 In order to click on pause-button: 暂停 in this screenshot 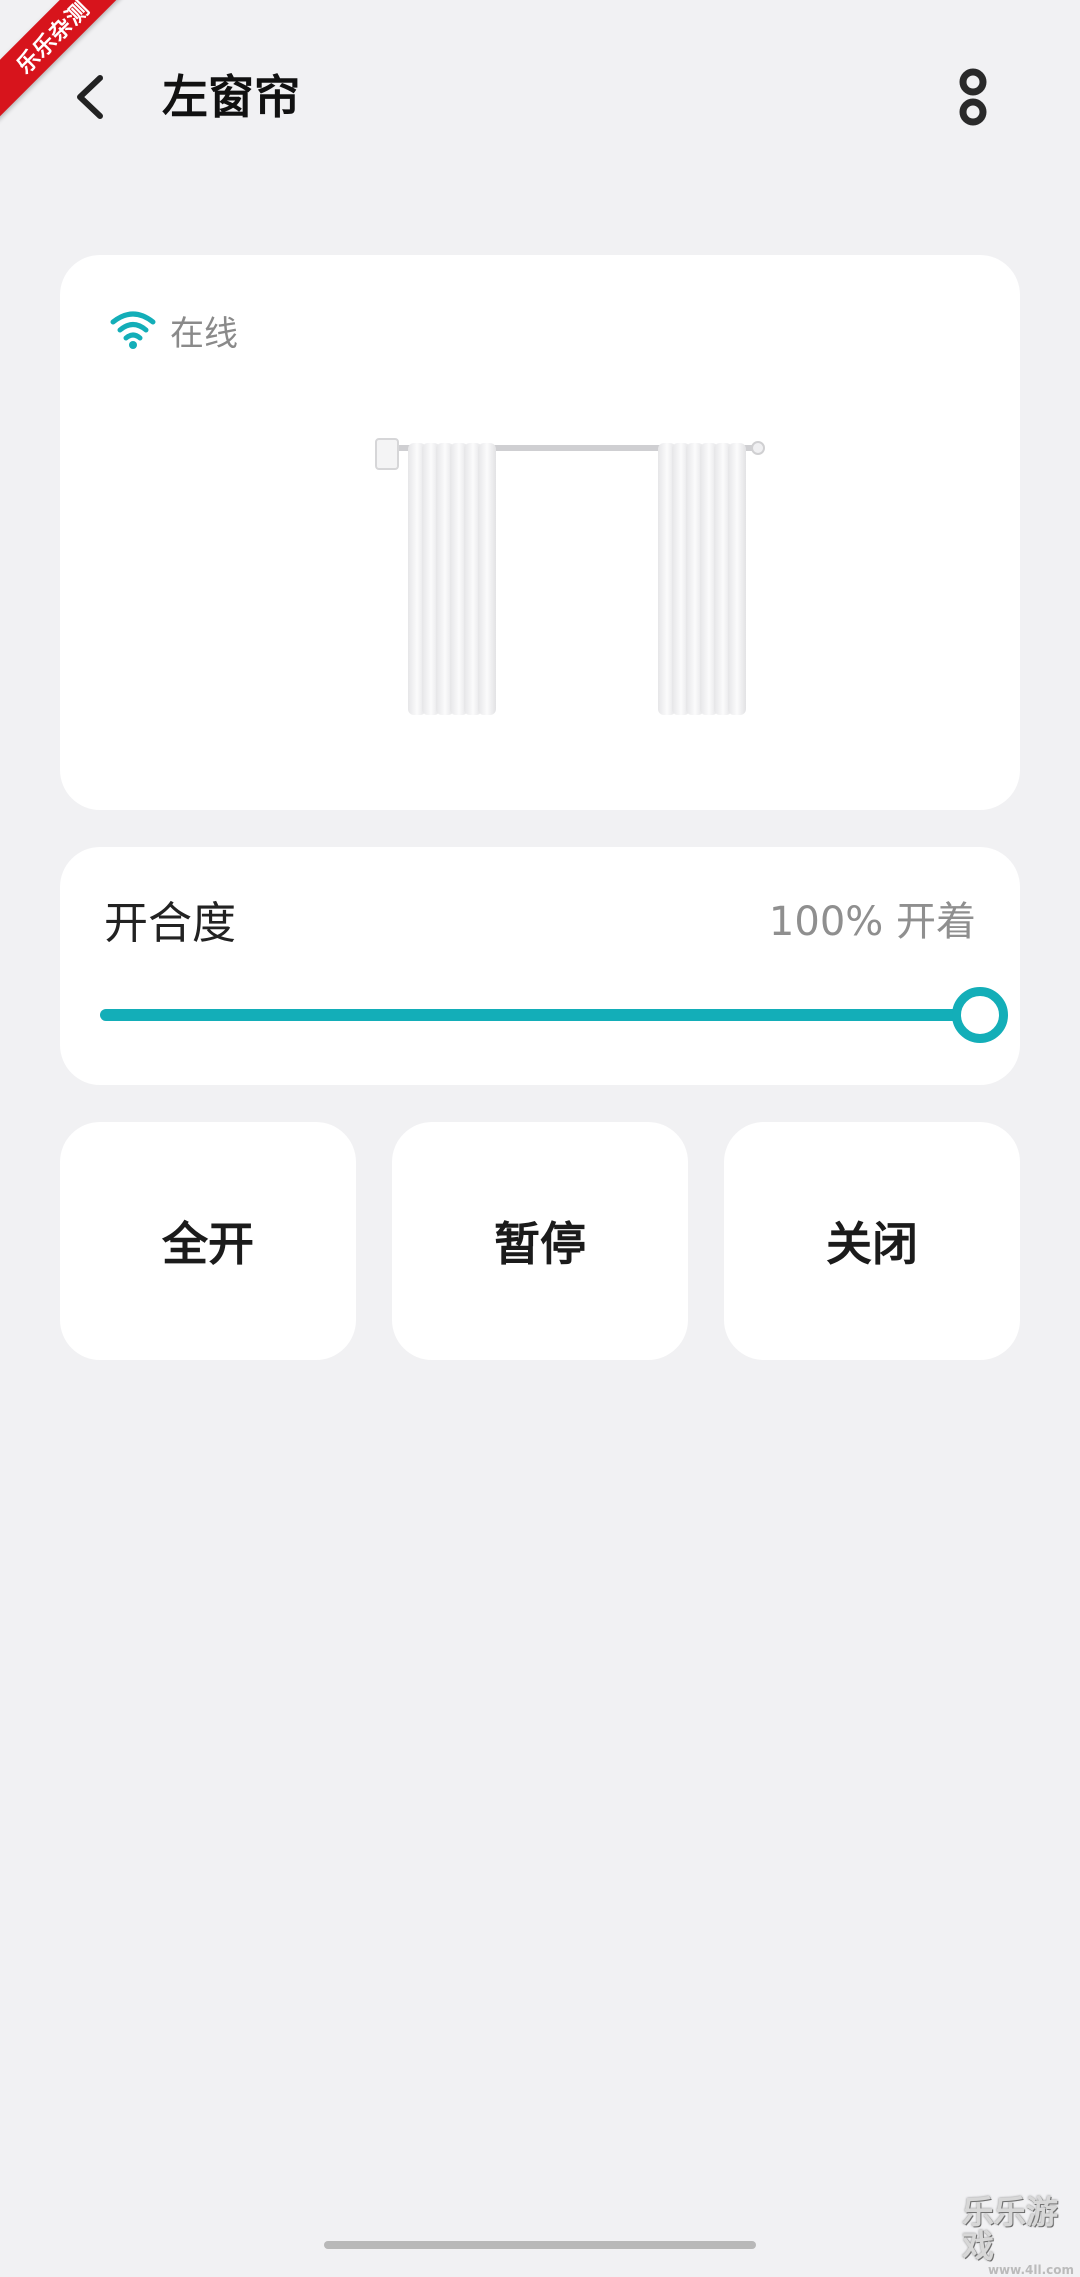, I will do `click(540, 1241)`.